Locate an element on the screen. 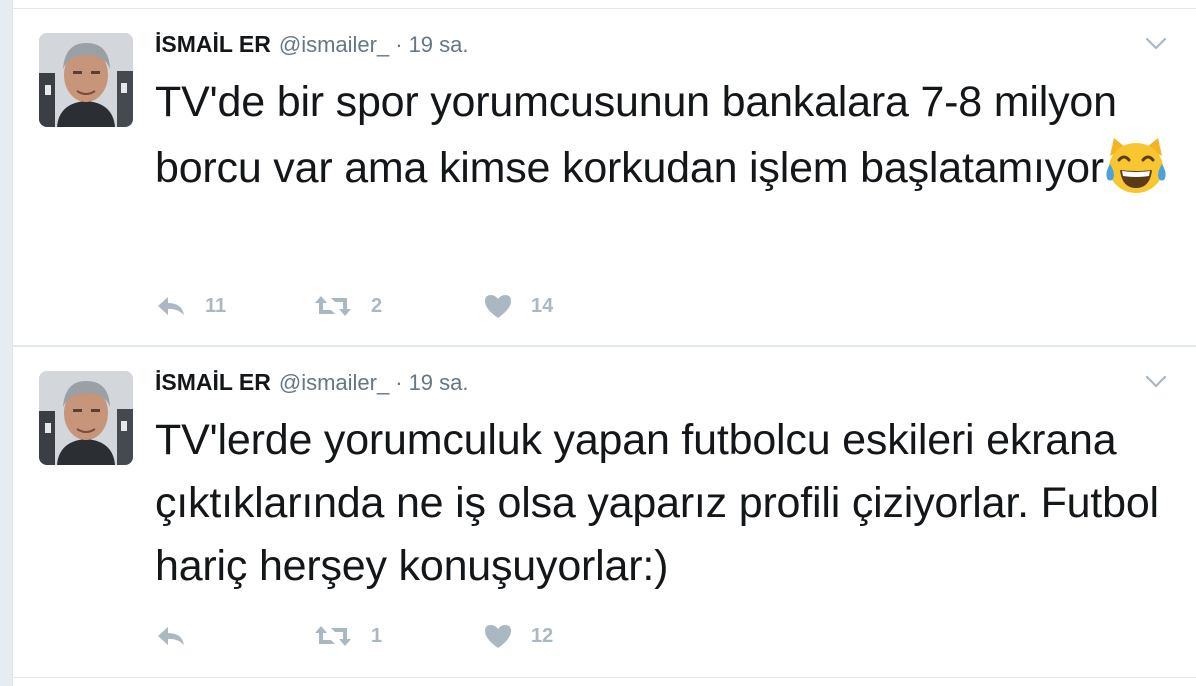  tweet-actions: 1 12 is located at coordinates (379, 636).